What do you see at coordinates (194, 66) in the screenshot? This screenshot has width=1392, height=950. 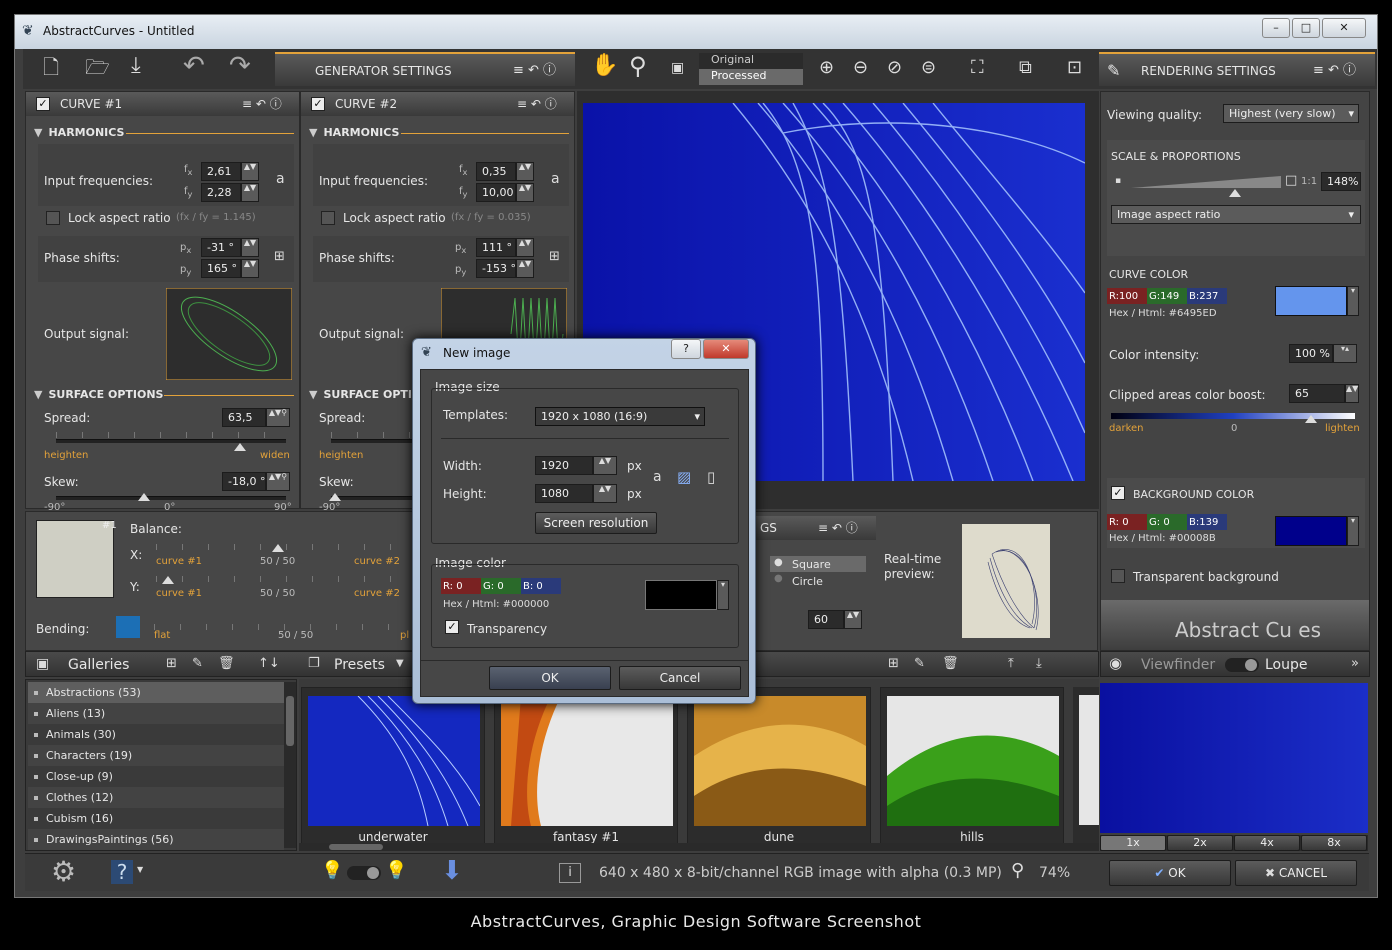 I see `undo-icon: ↶` at bounding box center [194, 66].